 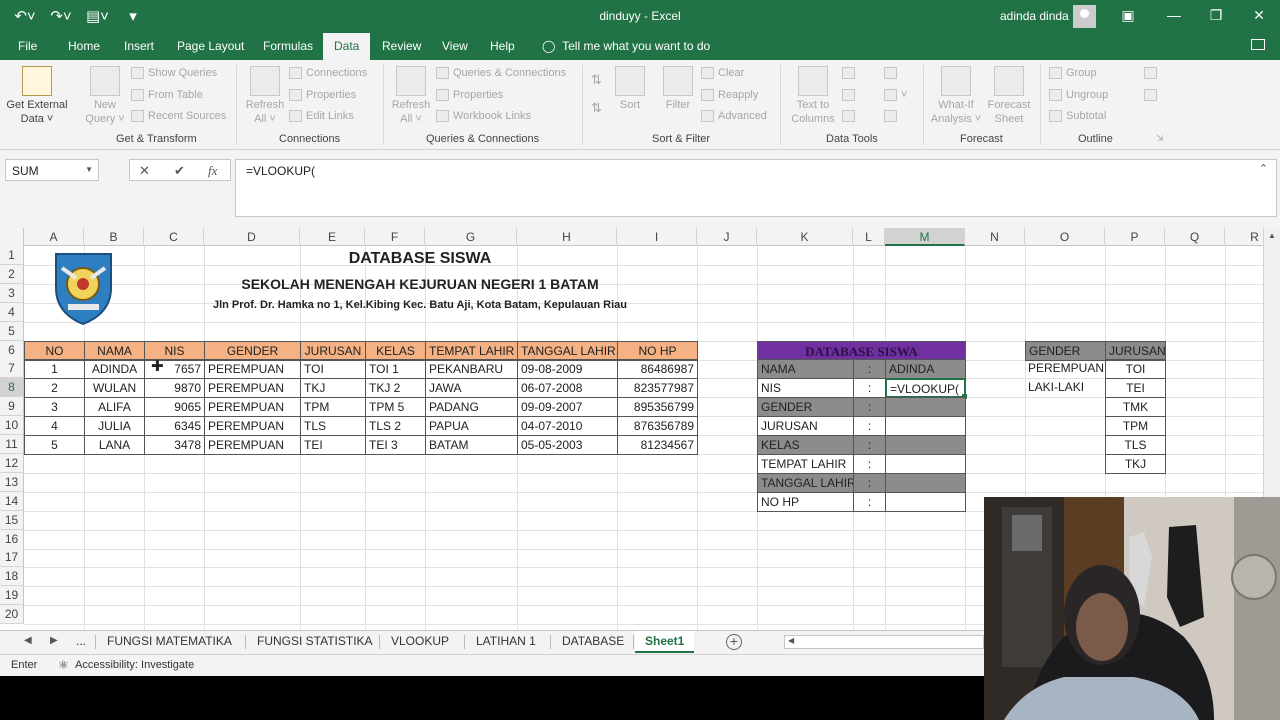 I want to click on lookup-label: GENDER, so click(x=805, y=407).